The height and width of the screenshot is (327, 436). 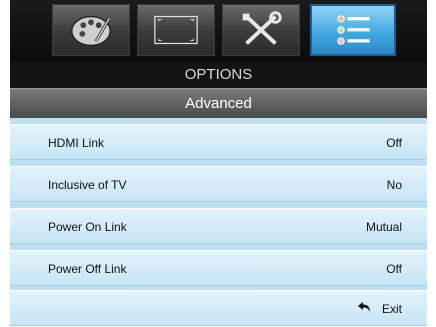 I want to click on row-label: Inclusive of TV, so click(x=87, y=185).